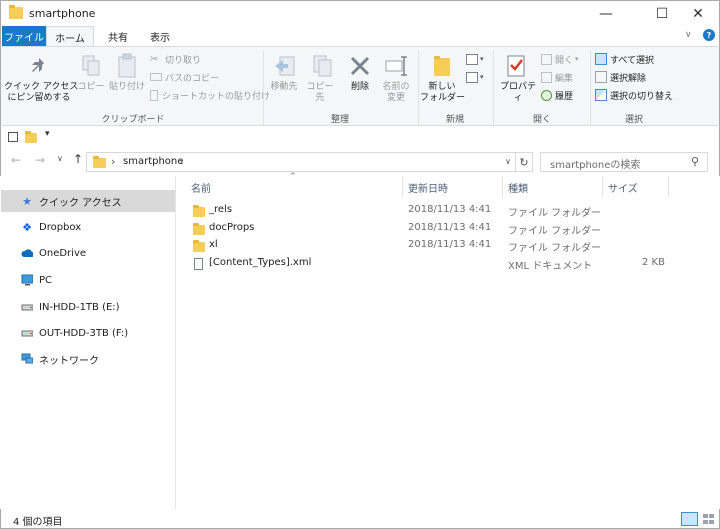 The width and height of the screenshot is (720, 529). What do you see at coordinates (60, 227) in the screenshot?
I see `nav-item-label: Dropbox` at bounding box center [60, 227].